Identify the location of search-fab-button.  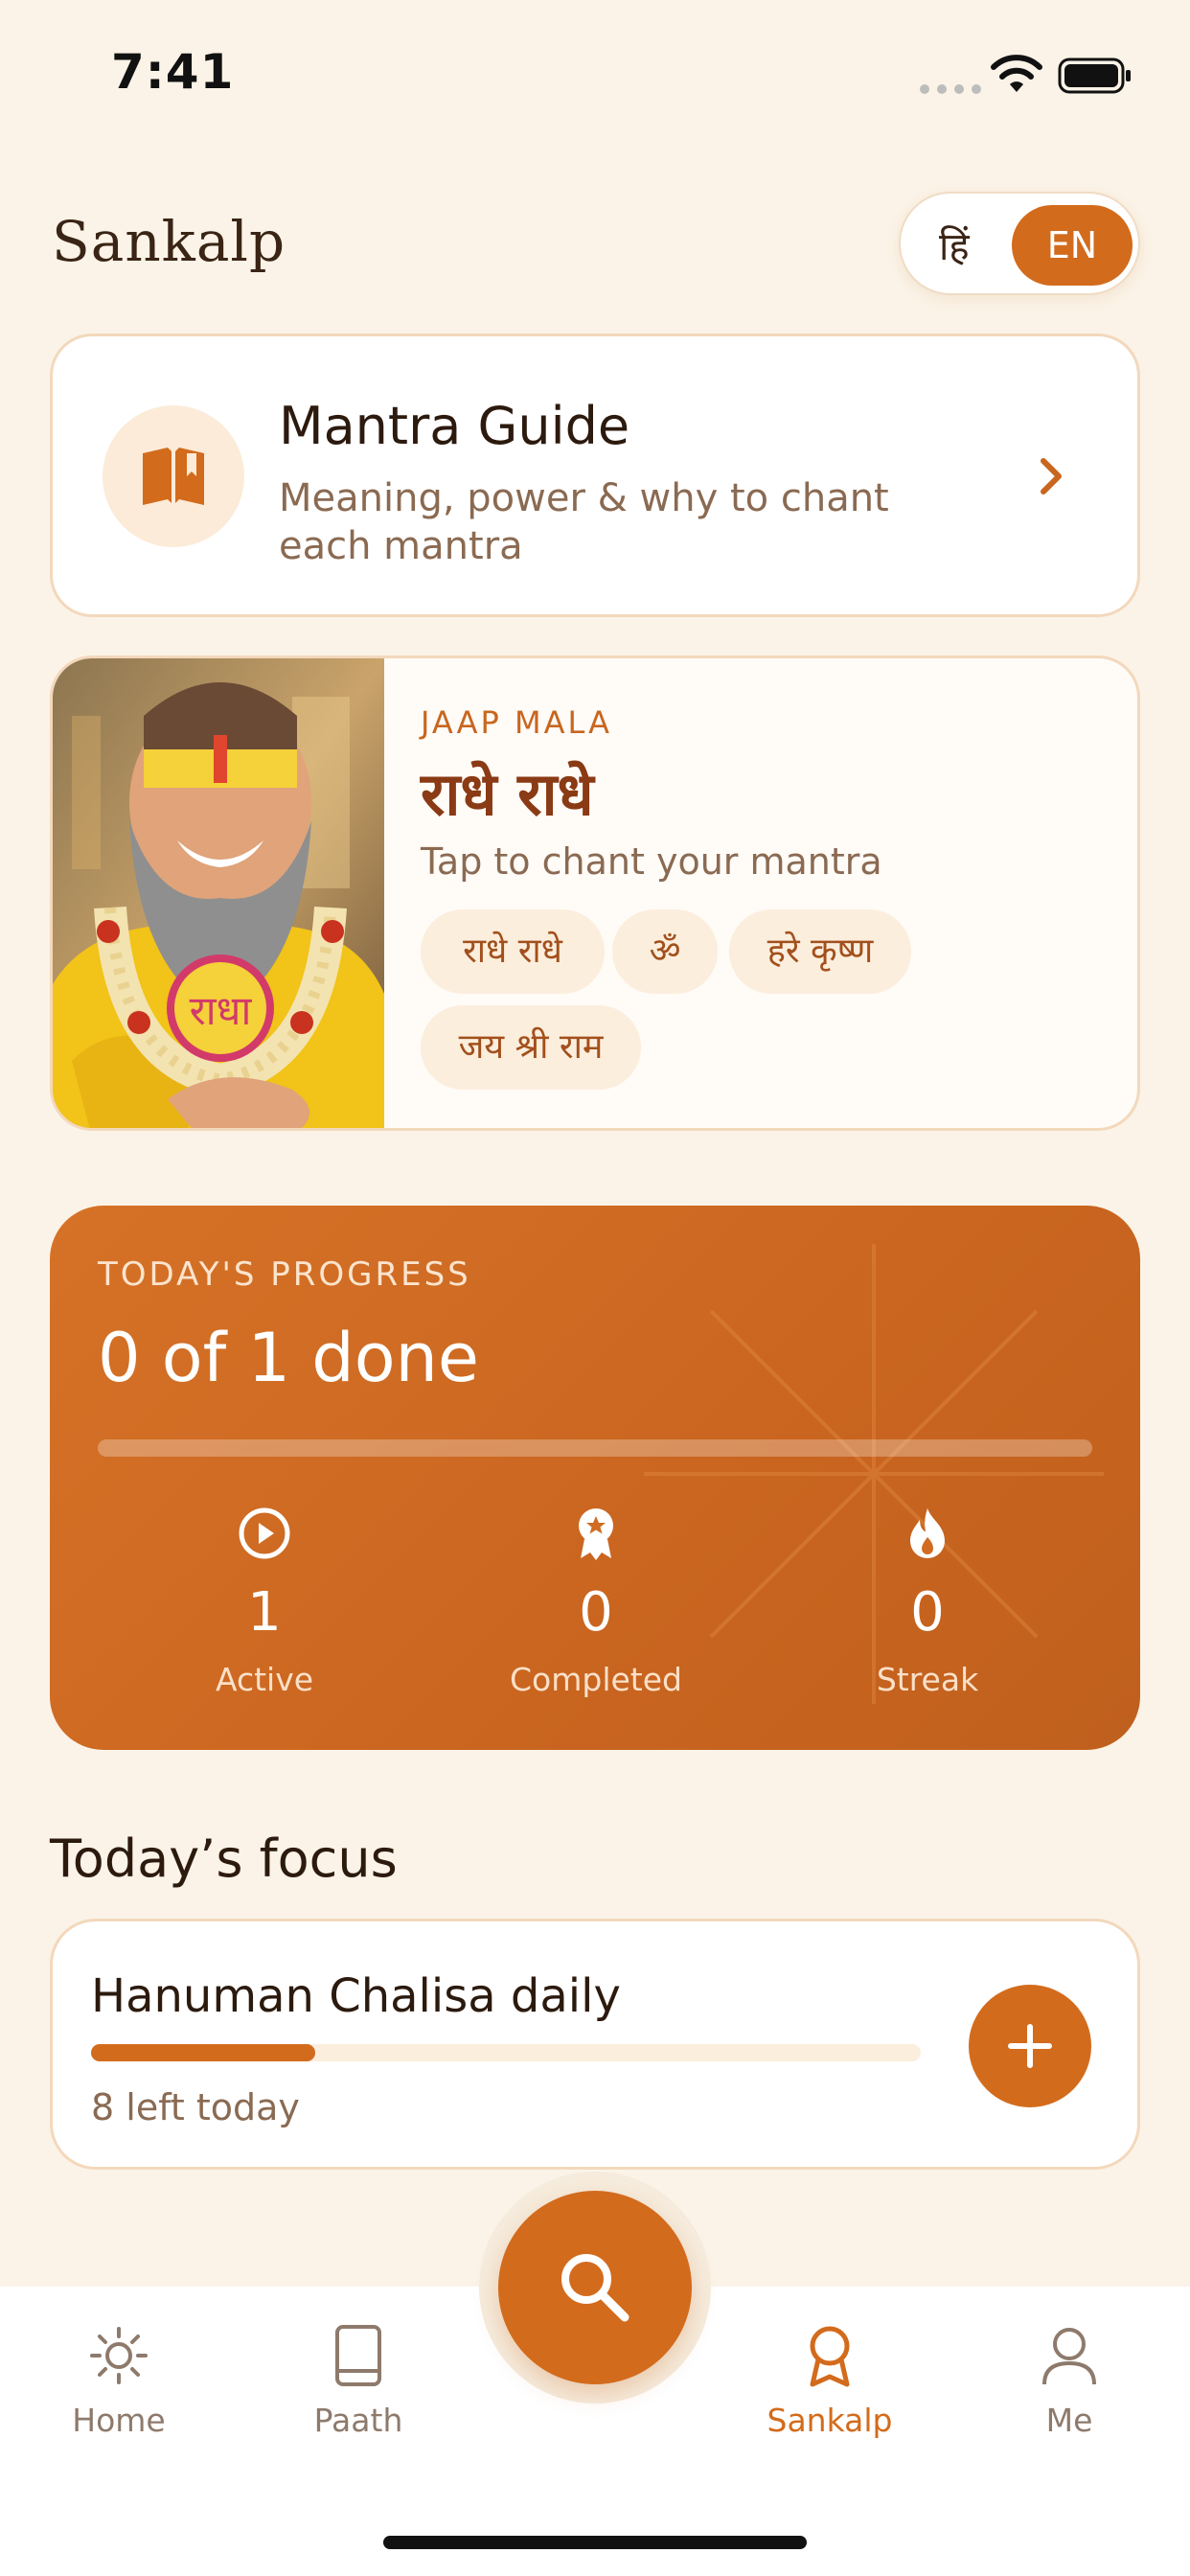
(595, 2287).